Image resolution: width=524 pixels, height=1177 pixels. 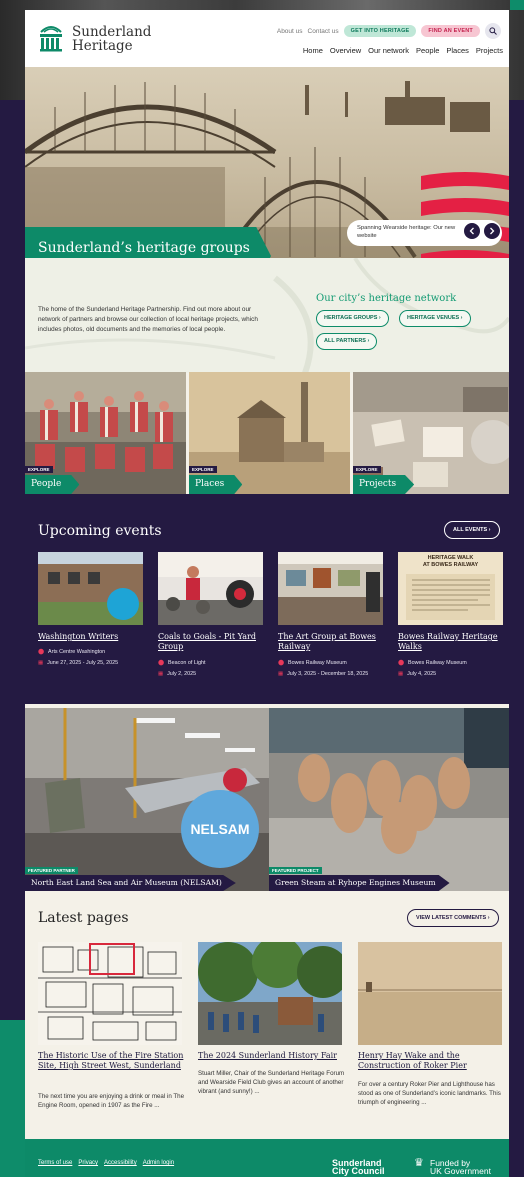 What do you see at coordinates (158, 1163) in the screenshot?
I see `admin-login-link: Admin login` at bounding box center [158, 1163].